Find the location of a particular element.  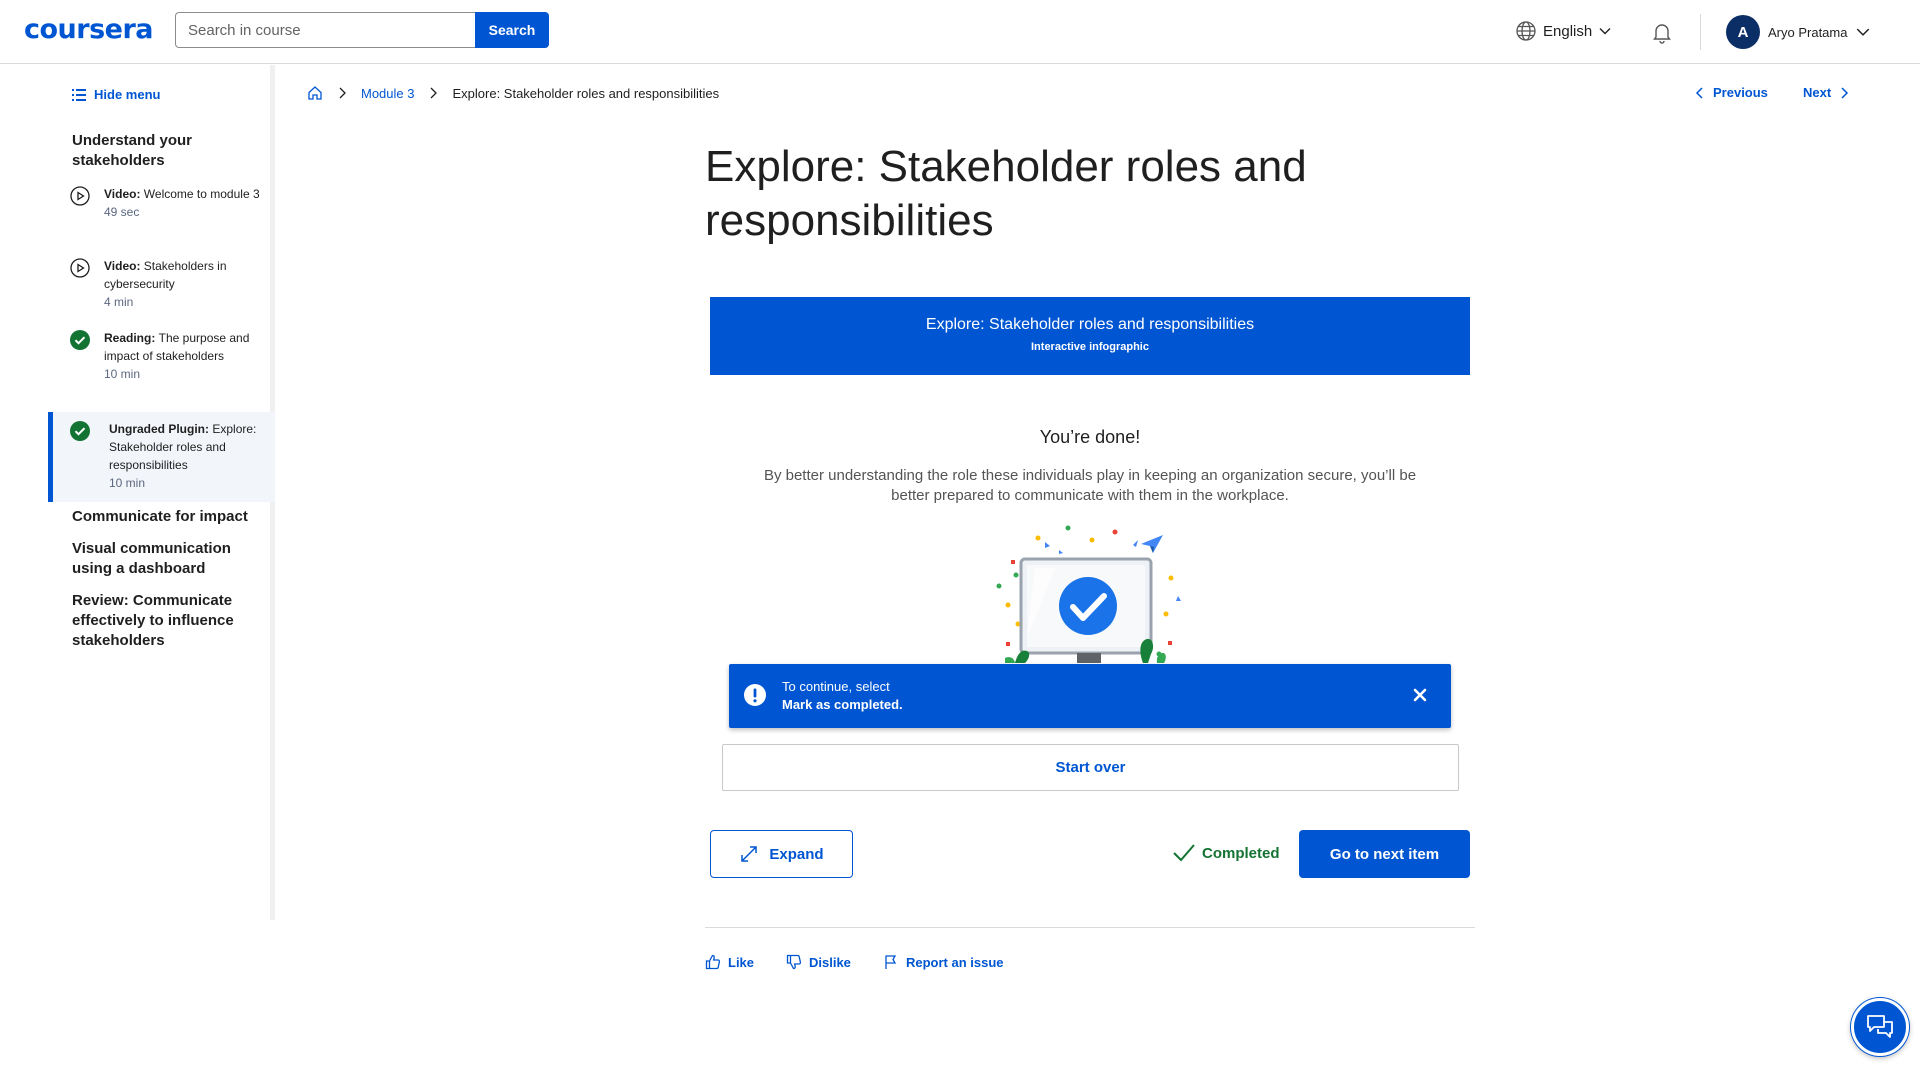

search-button: Search is located at coordinates (512, 30).